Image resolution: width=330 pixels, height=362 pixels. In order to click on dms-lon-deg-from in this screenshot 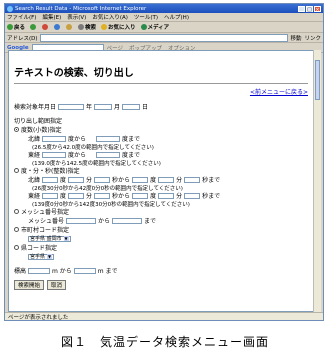, I will do `click(50, 195)`.